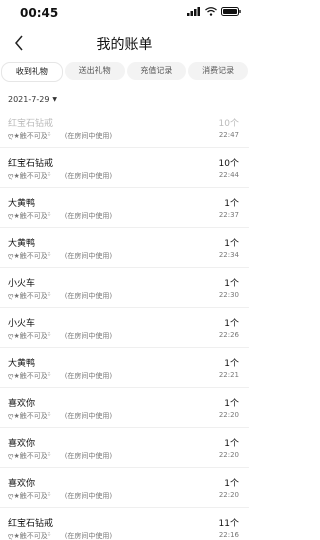  I want to click on signal-icon, so click(193, 11).